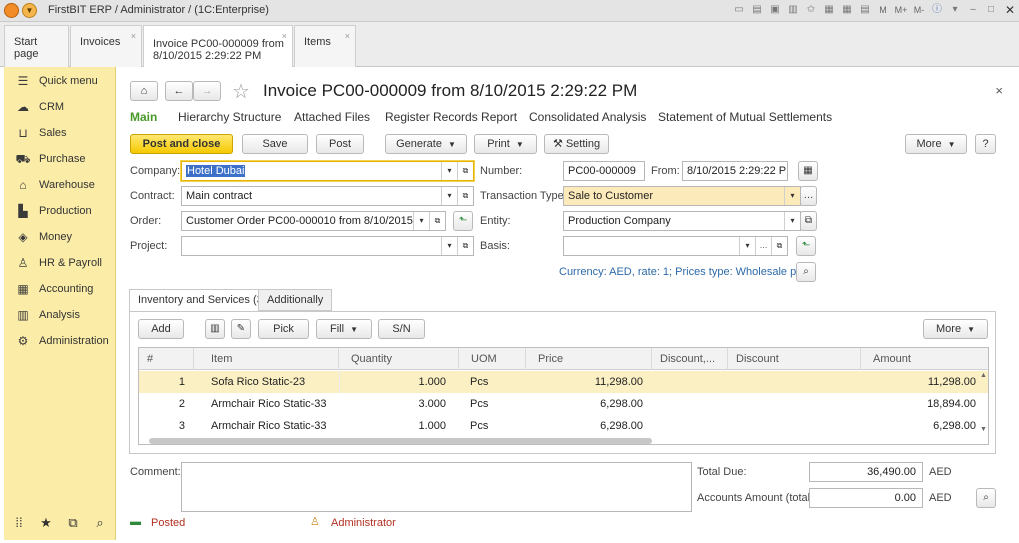 This screenshot has height=543, width=1019. I want to click on pencil-button: ✎, so click(241, 329).